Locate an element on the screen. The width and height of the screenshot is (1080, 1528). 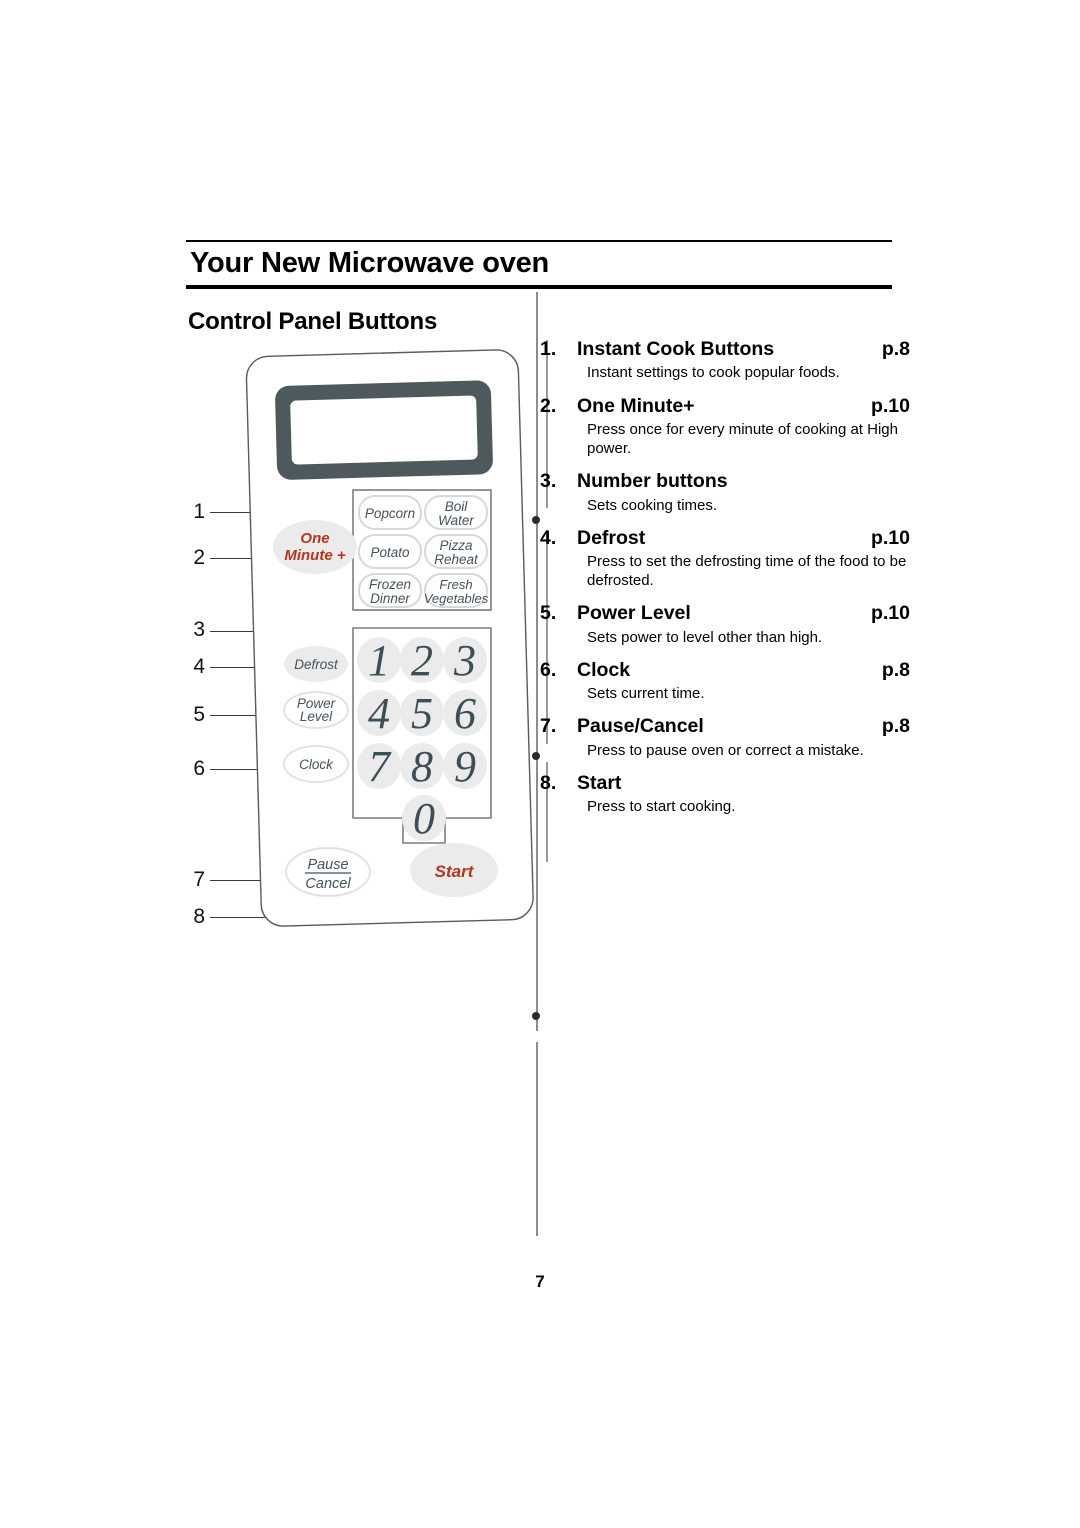
legend-description: Sets current time. is located at coordinates (646, 694).